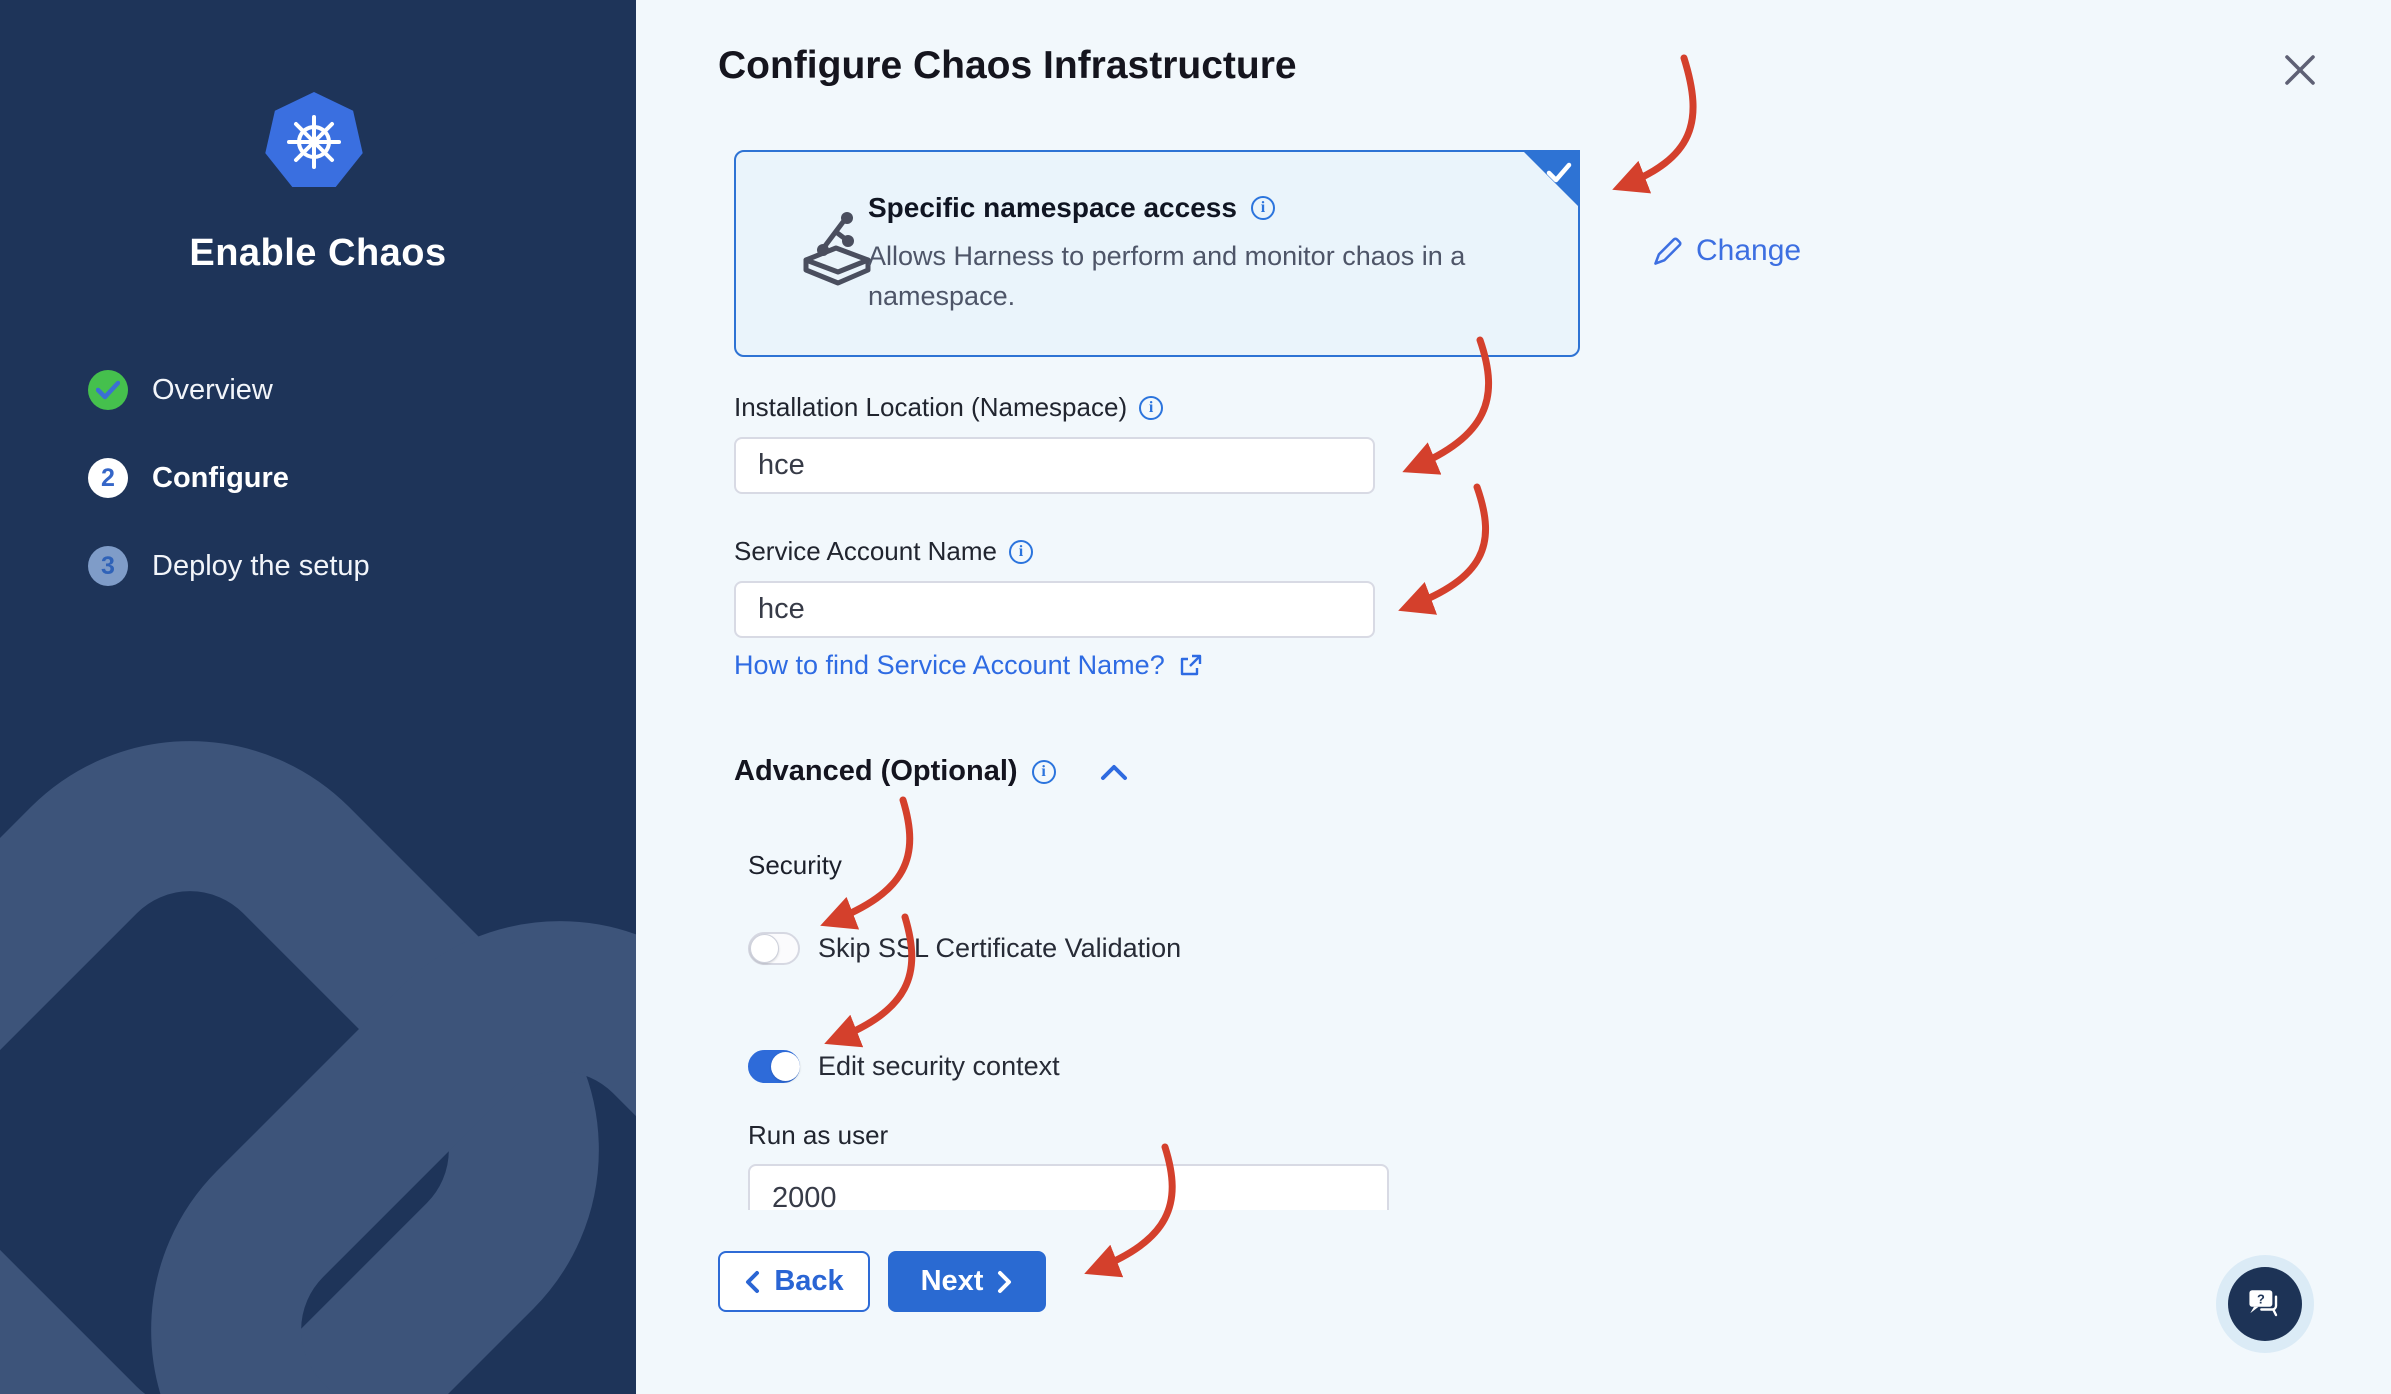 This screenshot has height=1394, width=2391. What do you see at coordinates (952, 1281) in the screenshot?
I see `next-label: Next` at bounding box center [952, 1281].